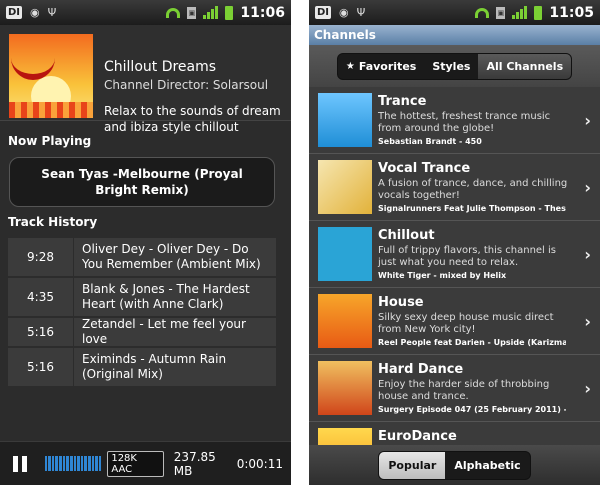  What do you see at coordinates (442, 275) in the screenshot?
I see `channel-now-playing: White Tiger - mixed by Helix` at bounding box center [442, 275].